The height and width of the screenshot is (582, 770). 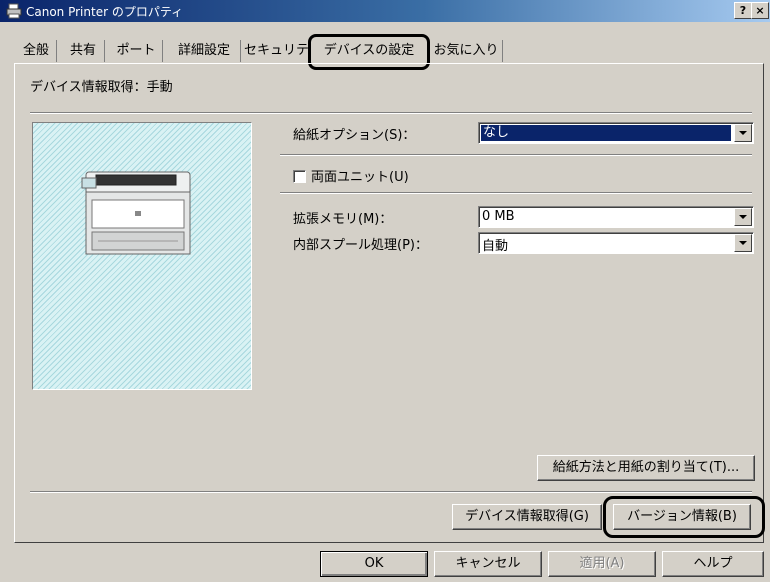 I want to click on tab-ports: ポート, so click(x=136, y=51).